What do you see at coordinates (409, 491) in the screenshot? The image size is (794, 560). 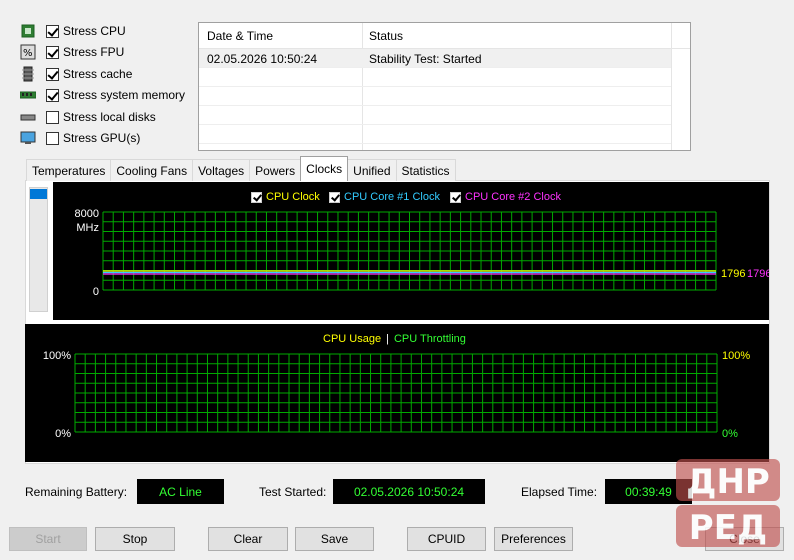 I see `test-started-value: 02.05.2026 10:50:24` at bounding box center [409, 491].